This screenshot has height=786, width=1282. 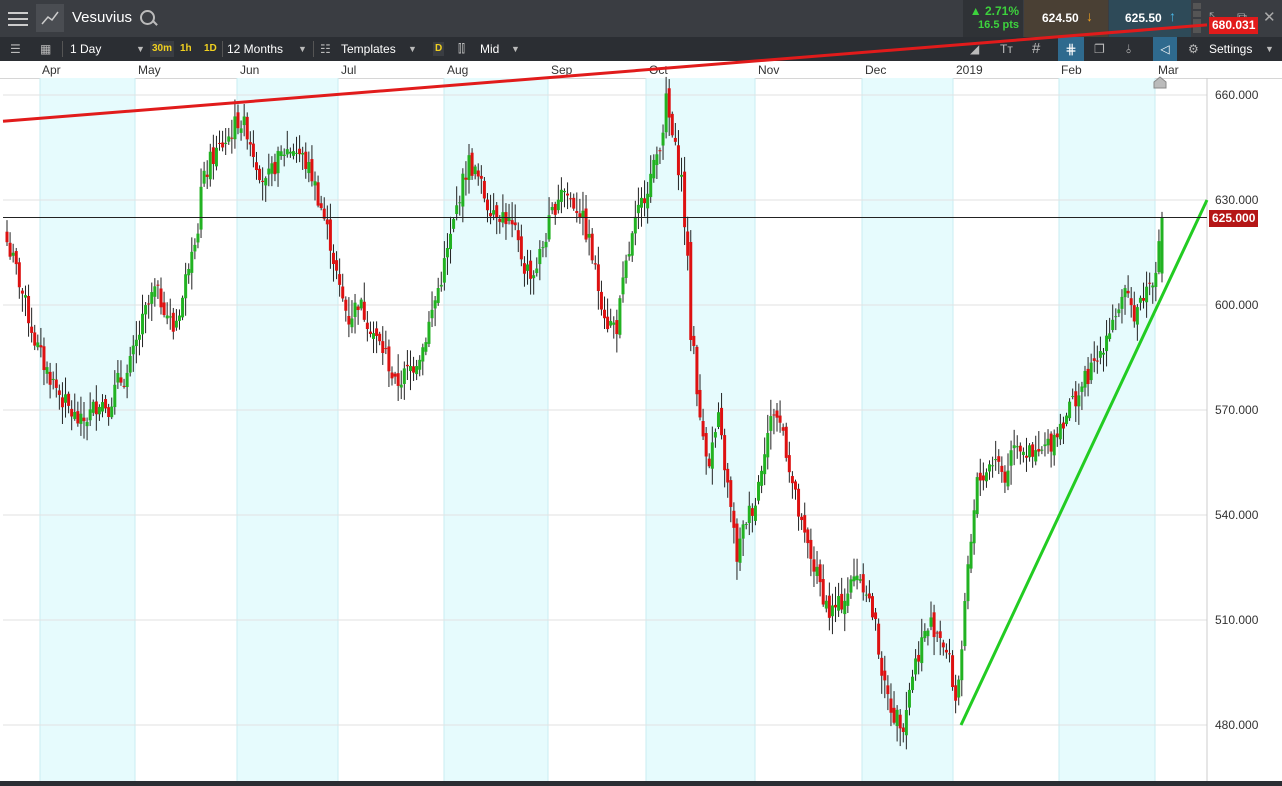 I want to click on templates-dropdown-icon: ▼, so click(x=412, y=49).